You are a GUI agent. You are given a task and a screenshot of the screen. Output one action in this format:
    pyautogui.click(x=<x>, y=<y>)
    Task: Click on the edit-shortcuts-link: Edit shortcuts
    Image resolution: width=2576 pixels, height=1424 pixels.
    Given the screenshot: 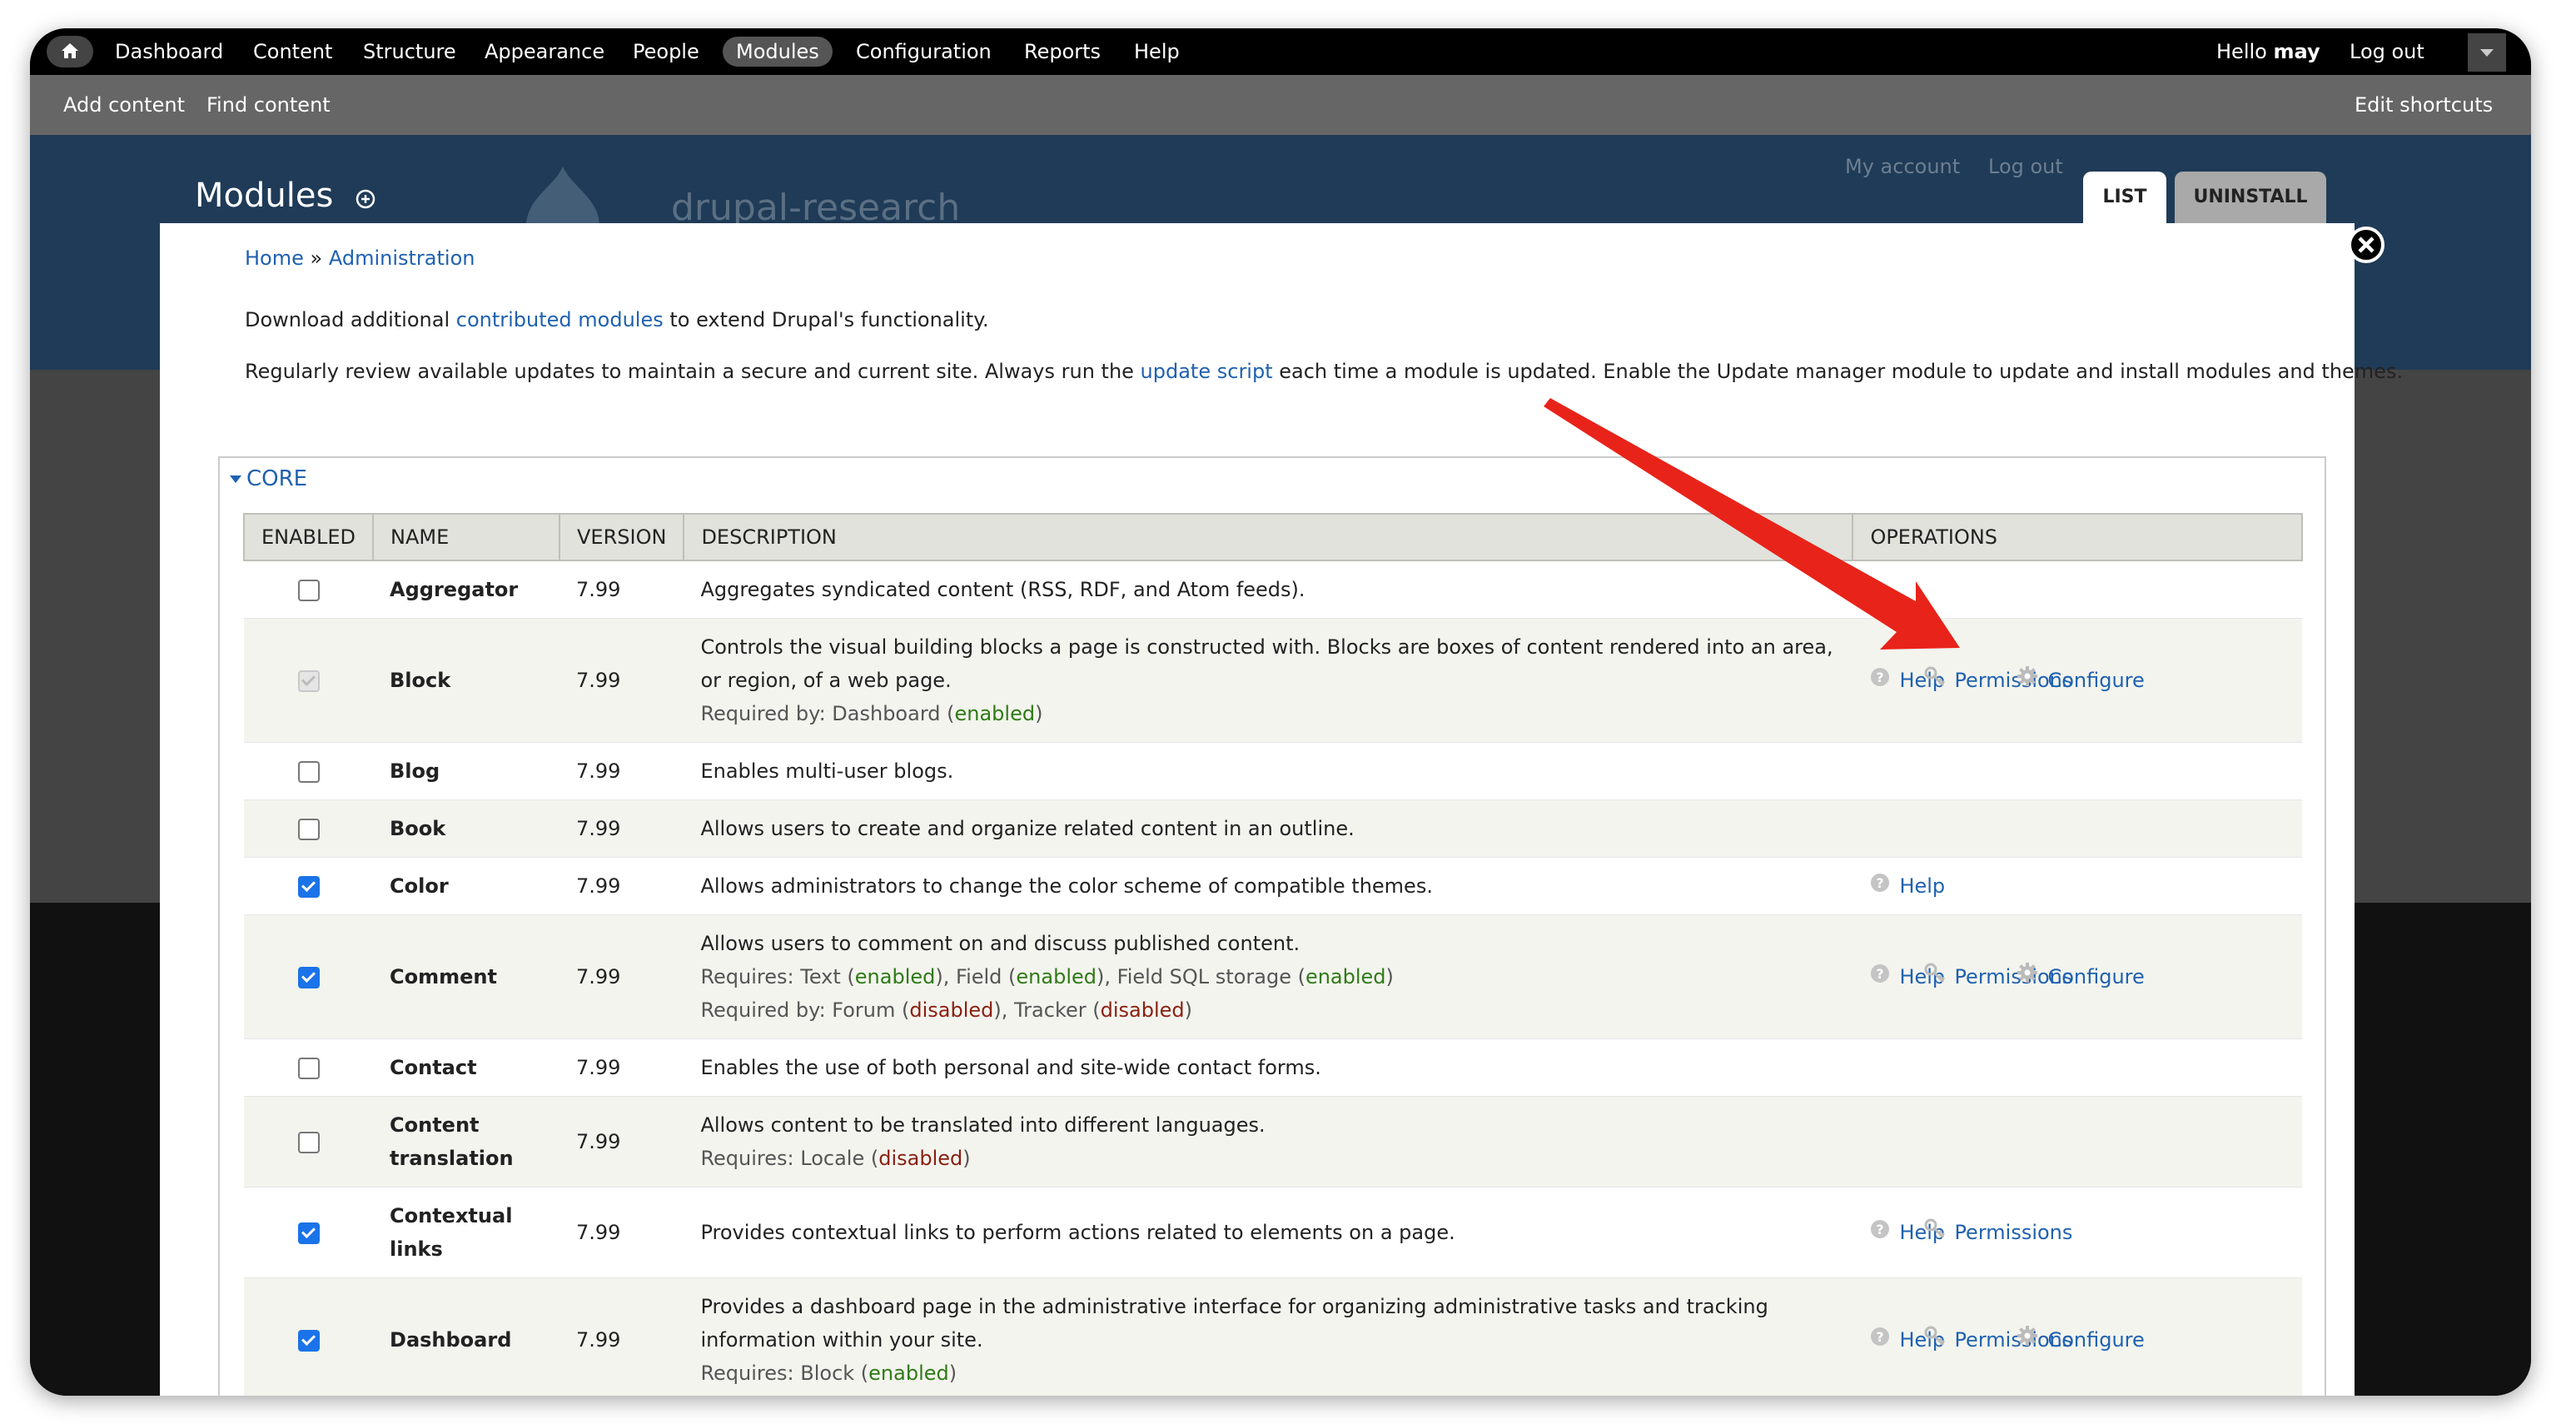 What is the action you would take?
    pyautogui.click(x=2424, y=105)
    